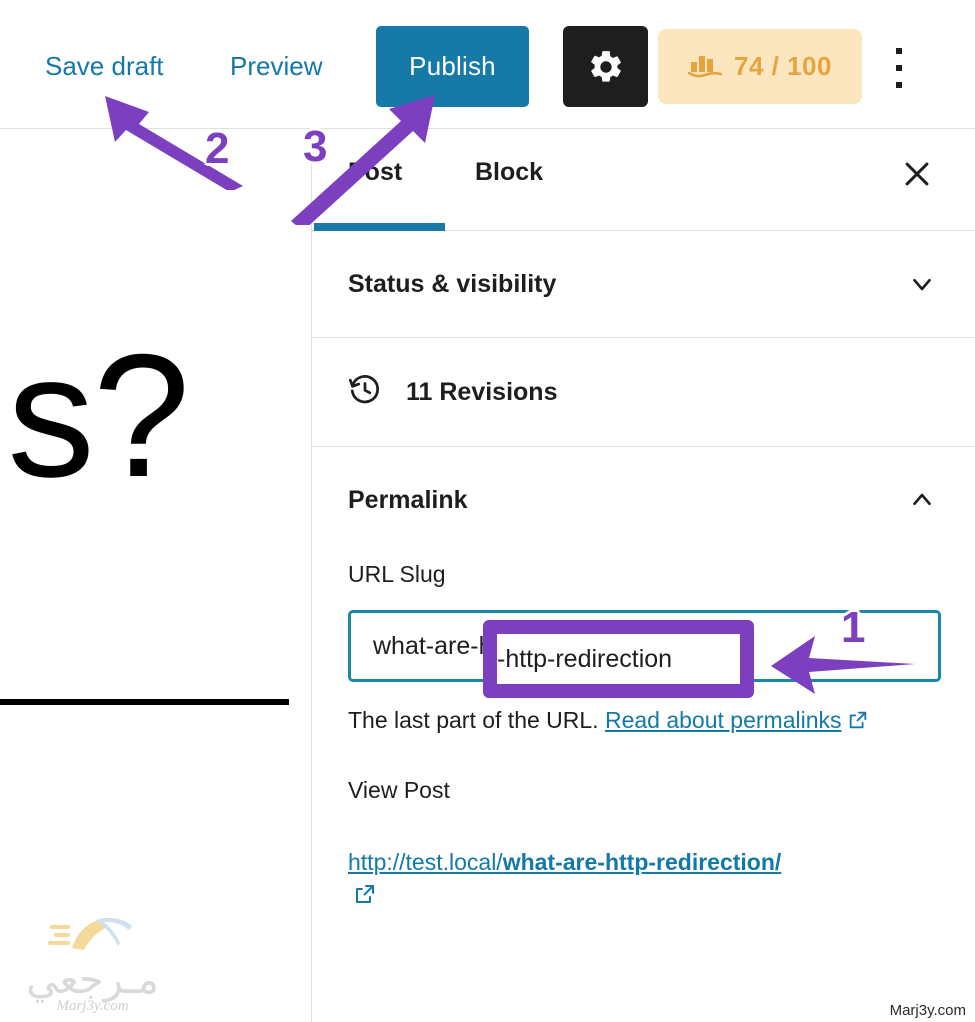 This screenshot has width=975, height=1022. I want to click on tab-post: Post, so click(375, 172).